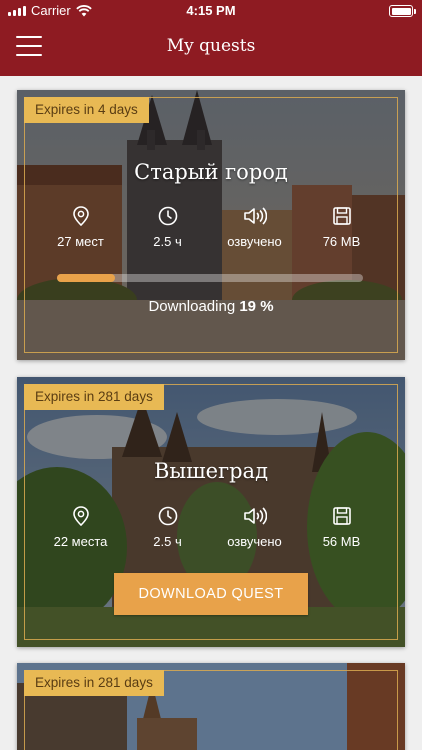 The image size is (422, 750). What do you see at coordinates (210, 278) in the screenshot?
I see `download-progress-bar` at bounding box center [210, 278].